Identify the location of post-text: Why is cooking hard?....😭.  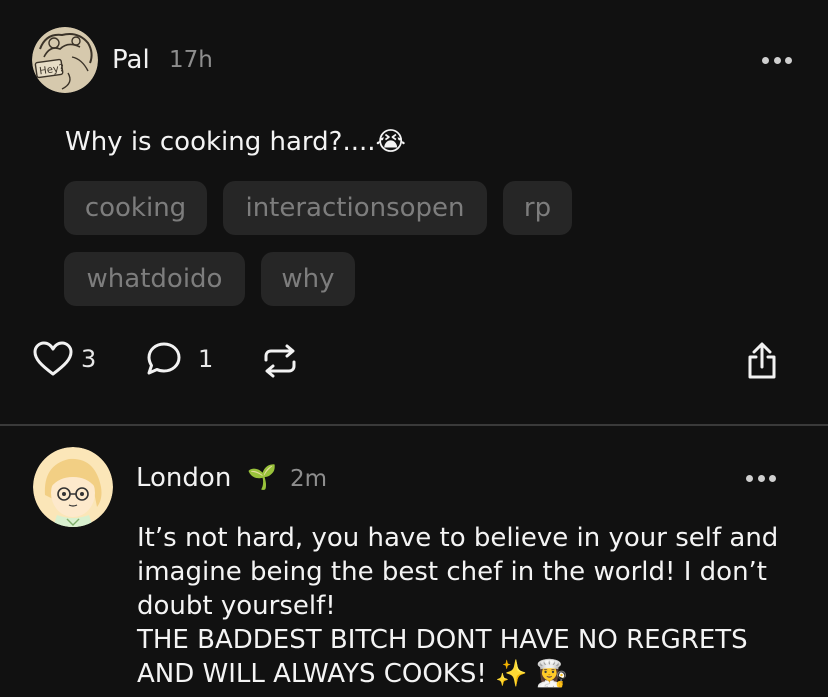
(235, 142).